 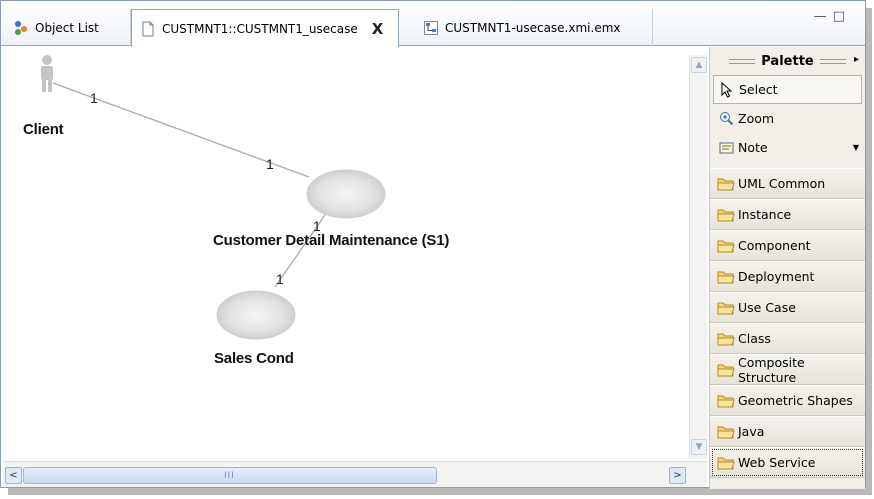 I want to click on palette-drawer-class: Class, so click(x=787, y=338).